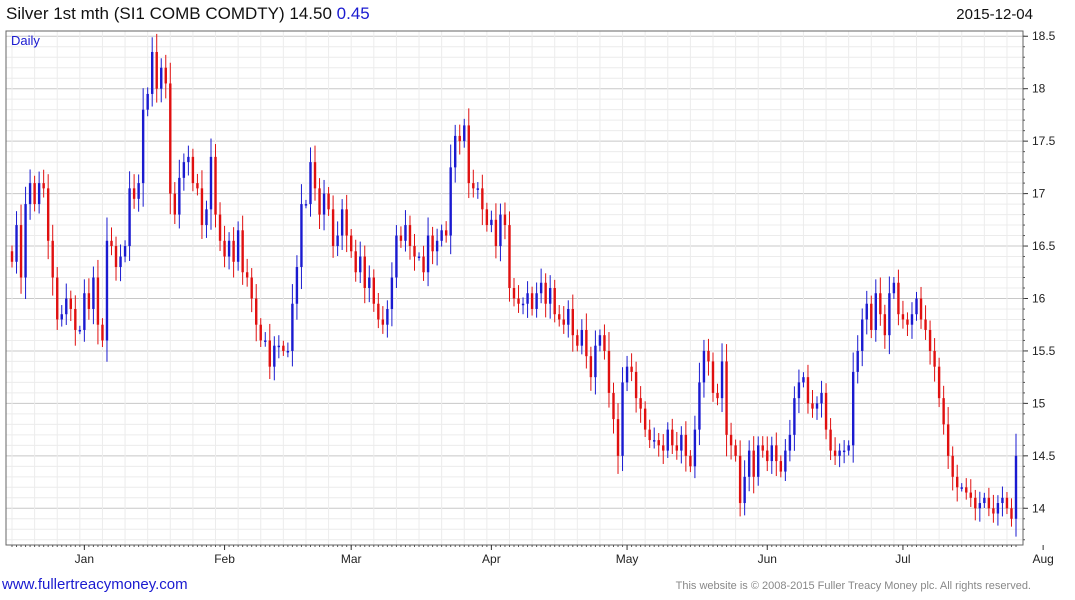 The image size is (1075, 600). Describe the element at coordinates (95, 584) in the screenshot. I see `website-link: www.fullertreacymoney.com` at that location.